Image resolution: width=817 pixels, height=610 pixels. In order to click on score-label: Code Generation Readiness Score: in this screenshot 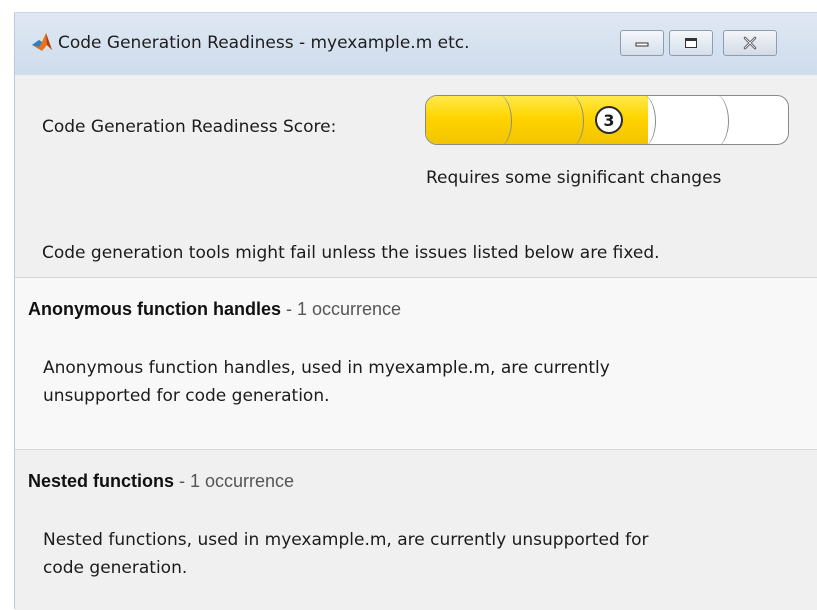, I will do `click(189, 127)`.